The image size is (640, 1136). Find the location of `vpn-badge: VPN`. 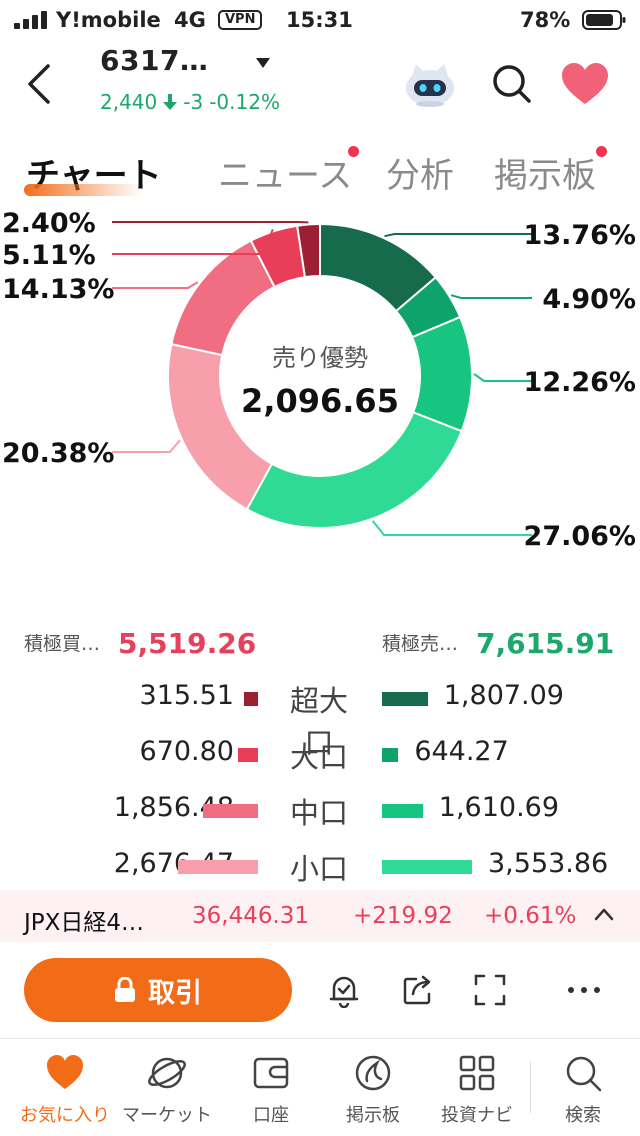

vpn-badge: VPN is located at coordinates (240, 20).